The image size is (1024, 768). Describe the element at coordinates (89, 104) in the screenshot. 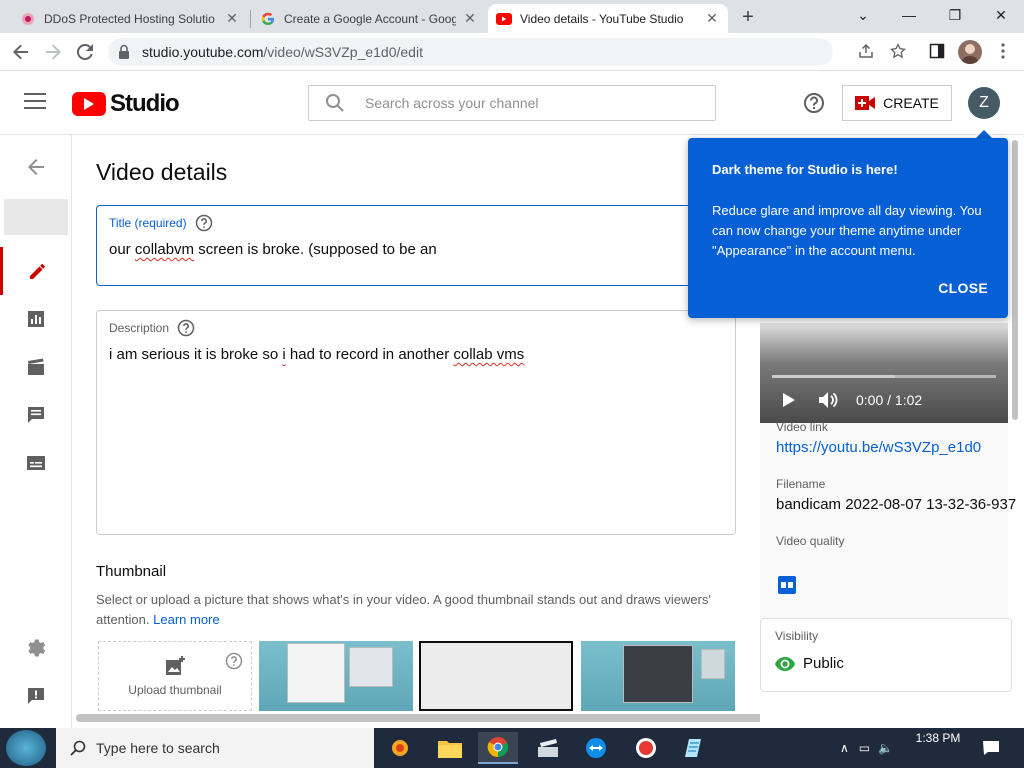

I see `youtube-play-logo-icon` at that location.